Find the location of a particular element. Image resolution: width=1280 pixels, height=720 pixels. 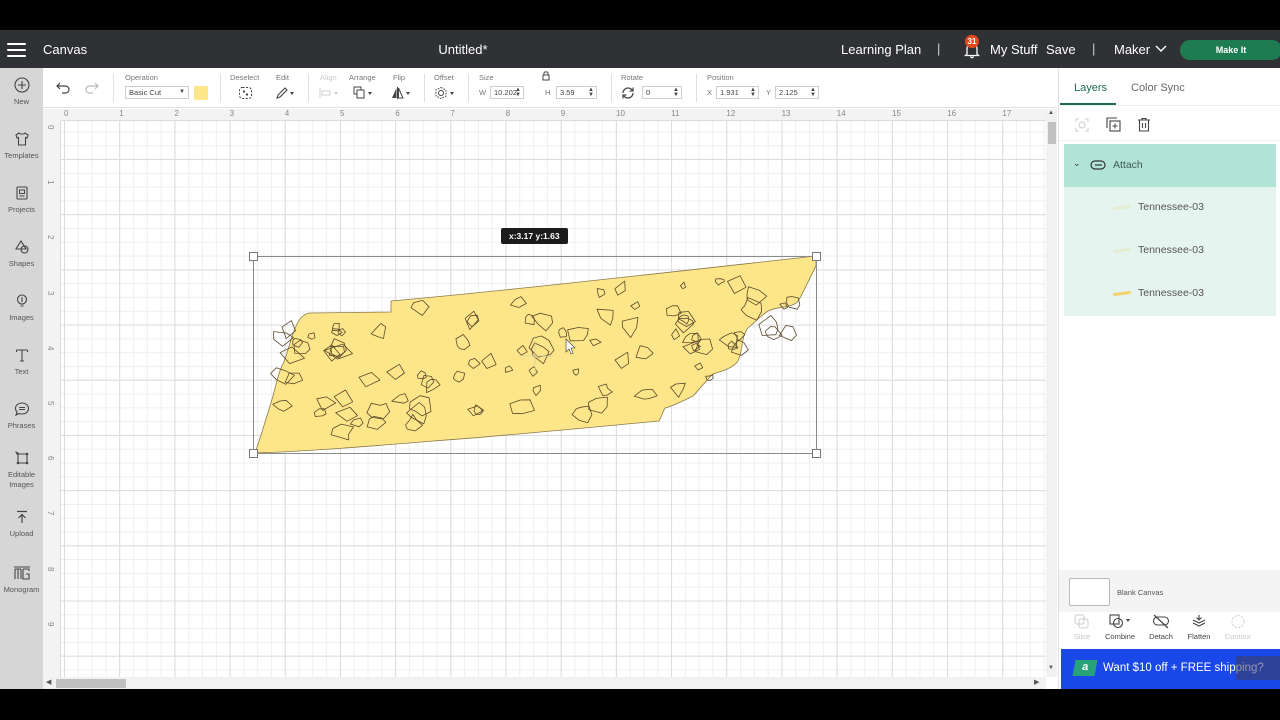

layer-group-label: Attach is located at coordinates (1128, 165).